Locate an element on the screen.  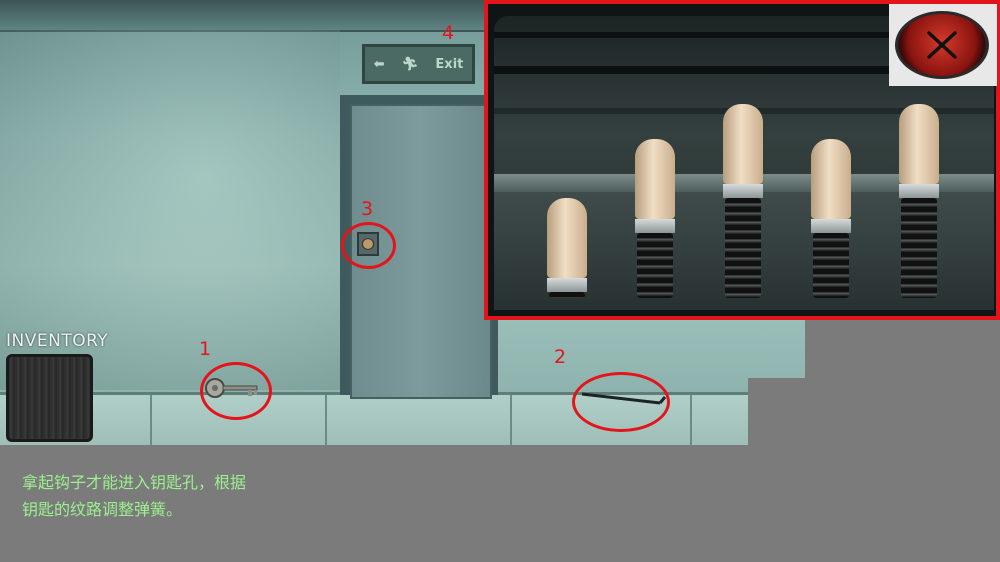
close-panel-area is located at coordinates (943, 45).